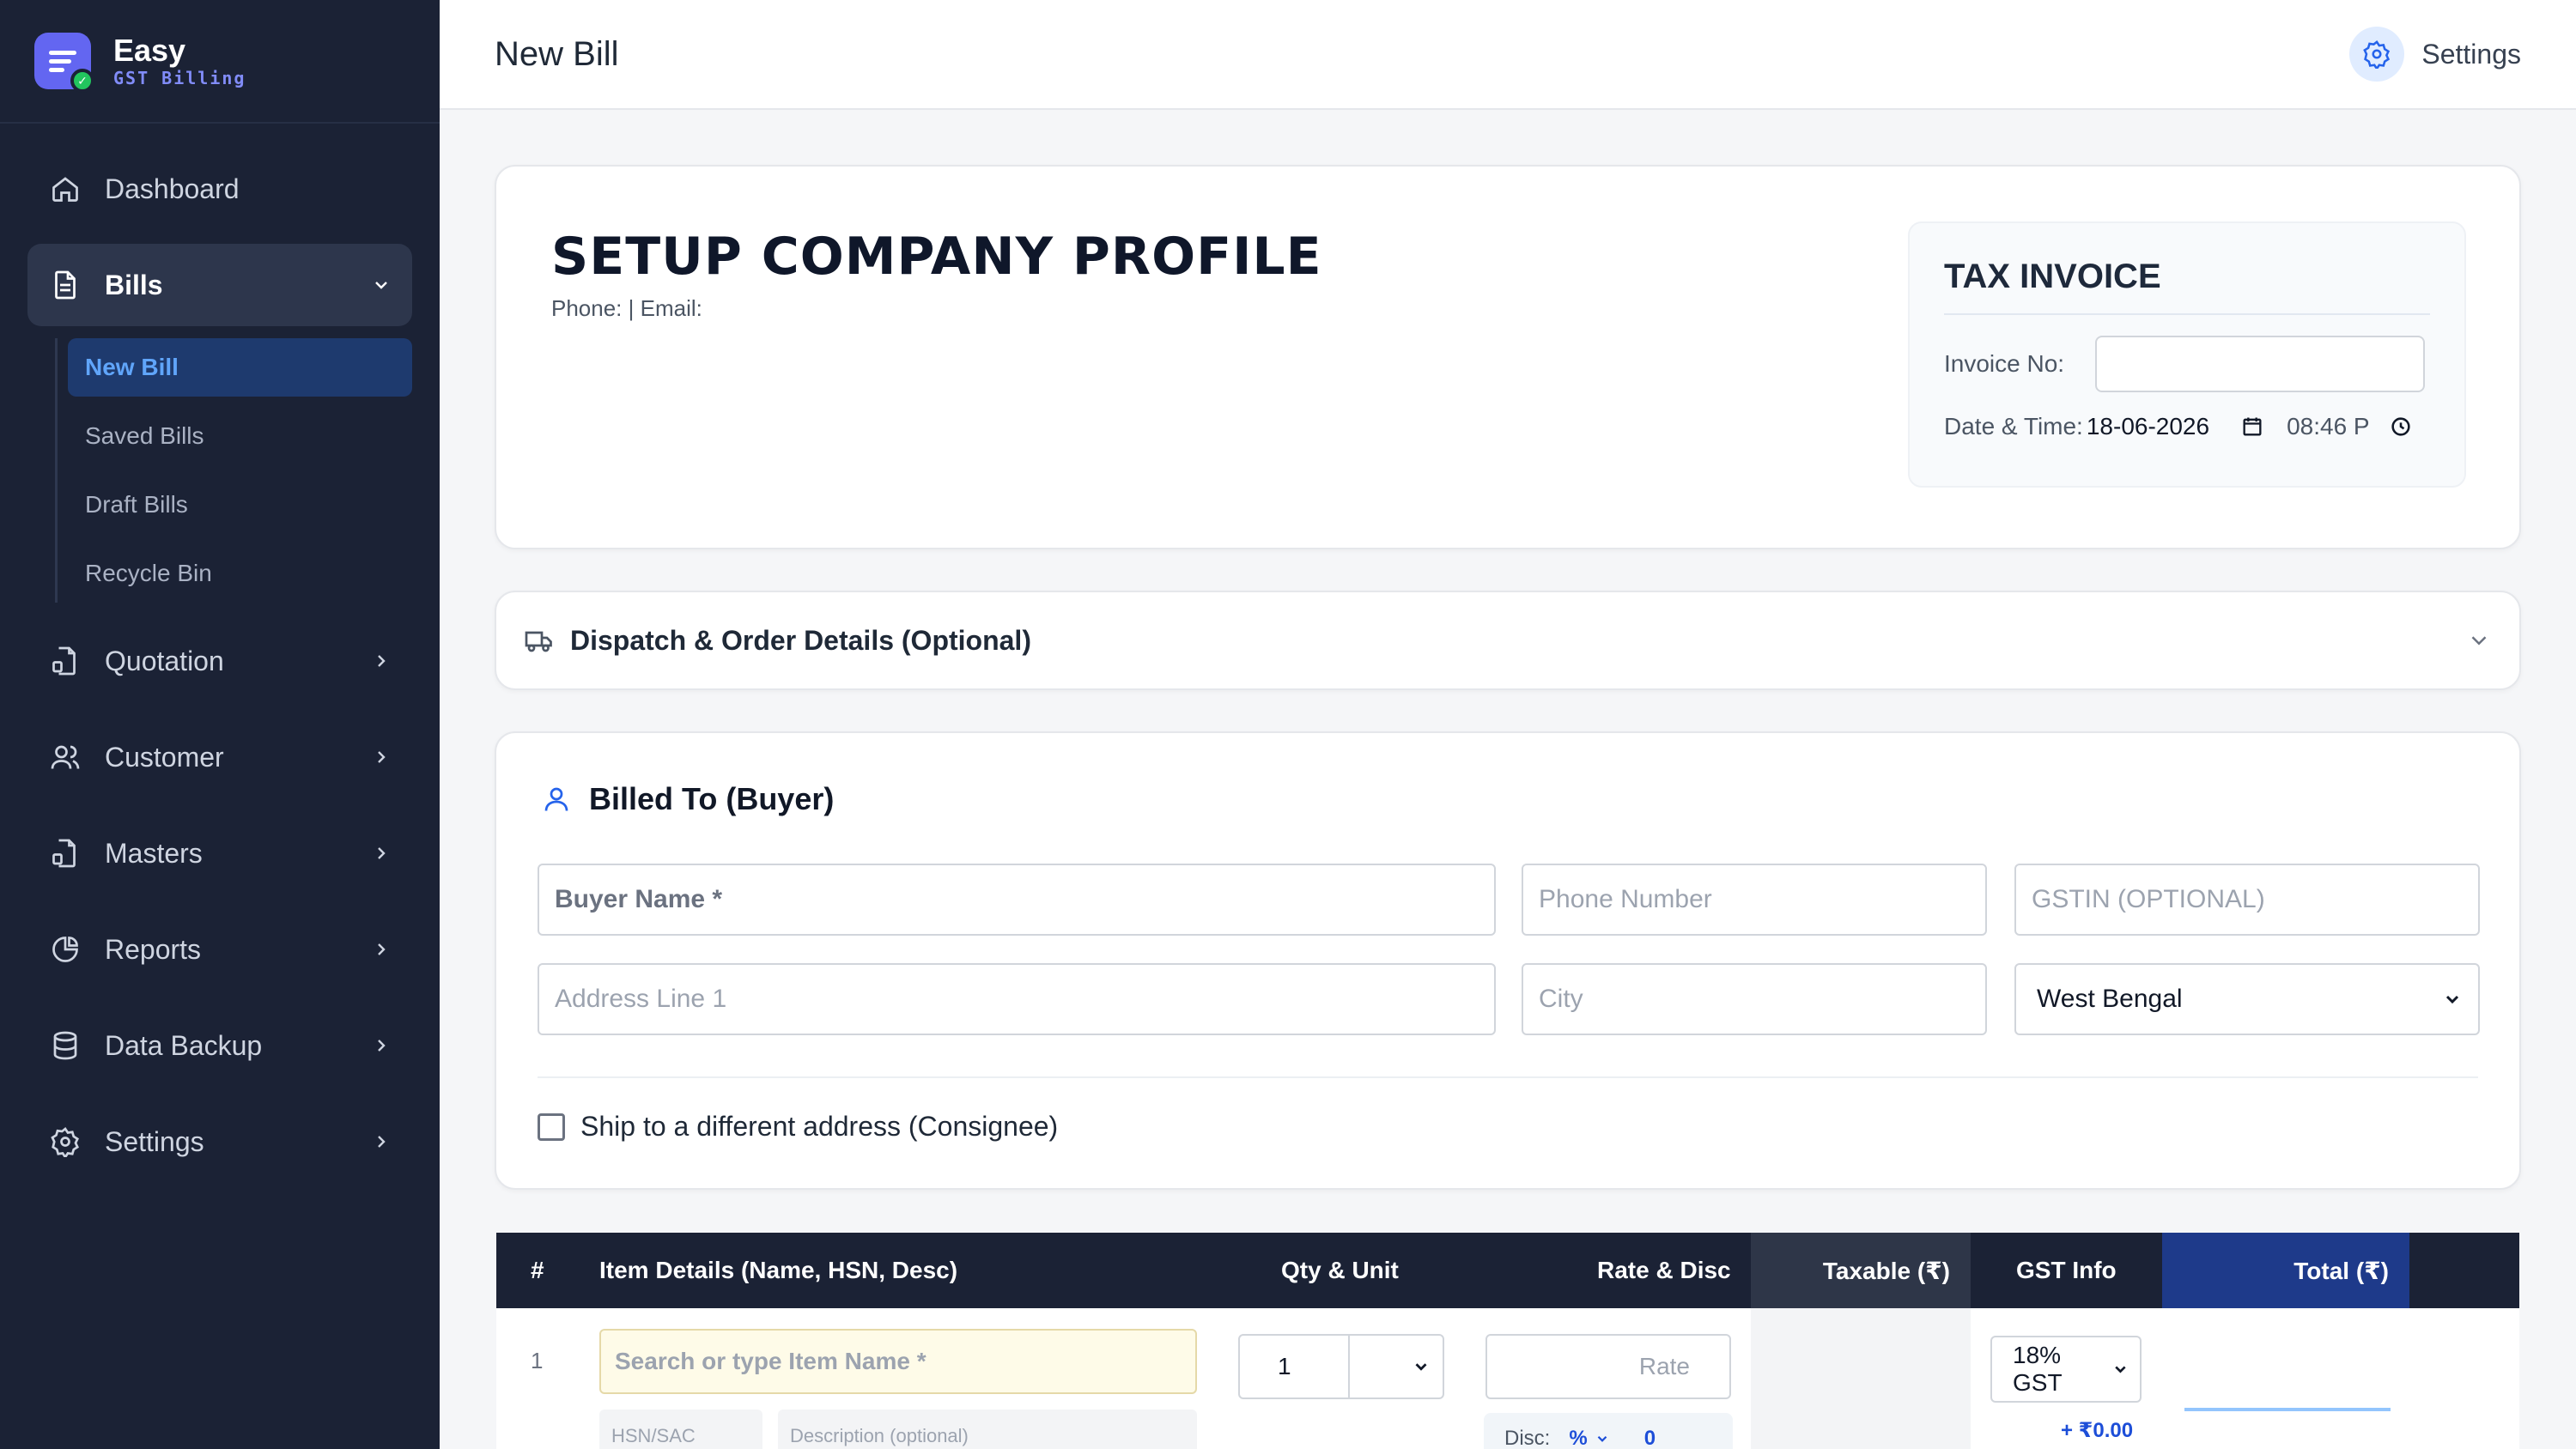 The height and width of the screenshot is (1449, 2576). What do you see at coordinates (65, 853) in the screenshot?
I see `masters-icon` at bounding box center [65, 853].